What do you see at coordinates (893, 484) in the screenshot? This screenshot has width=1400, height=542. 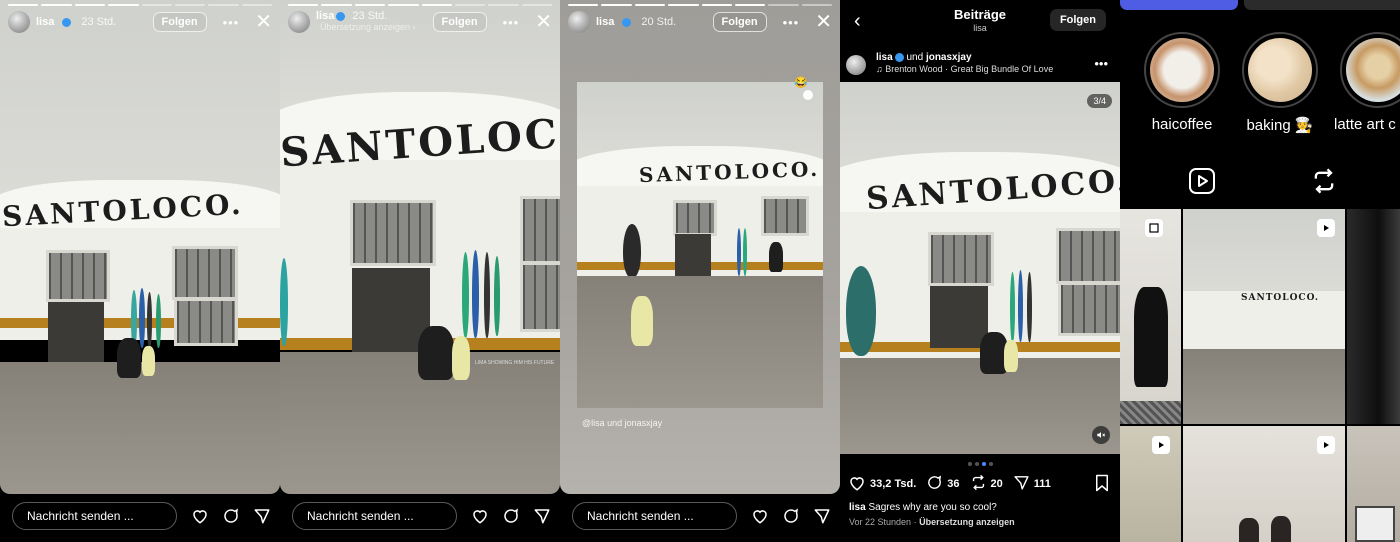 I see `like-count: 33,2 Tsd.` at bounding box center [893, 484].